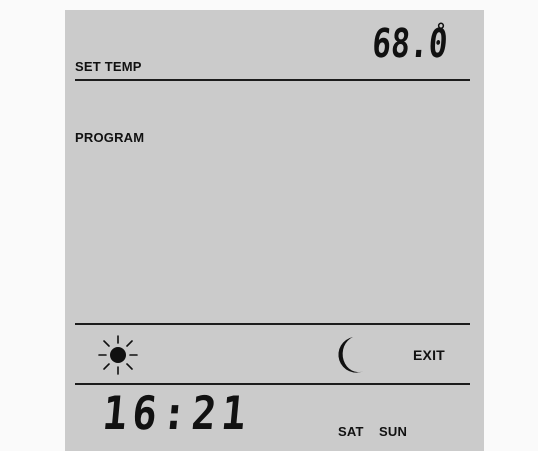  Describe the element at coordinates (272, 324) in the screenshot. I see `middle-divider` at that location.